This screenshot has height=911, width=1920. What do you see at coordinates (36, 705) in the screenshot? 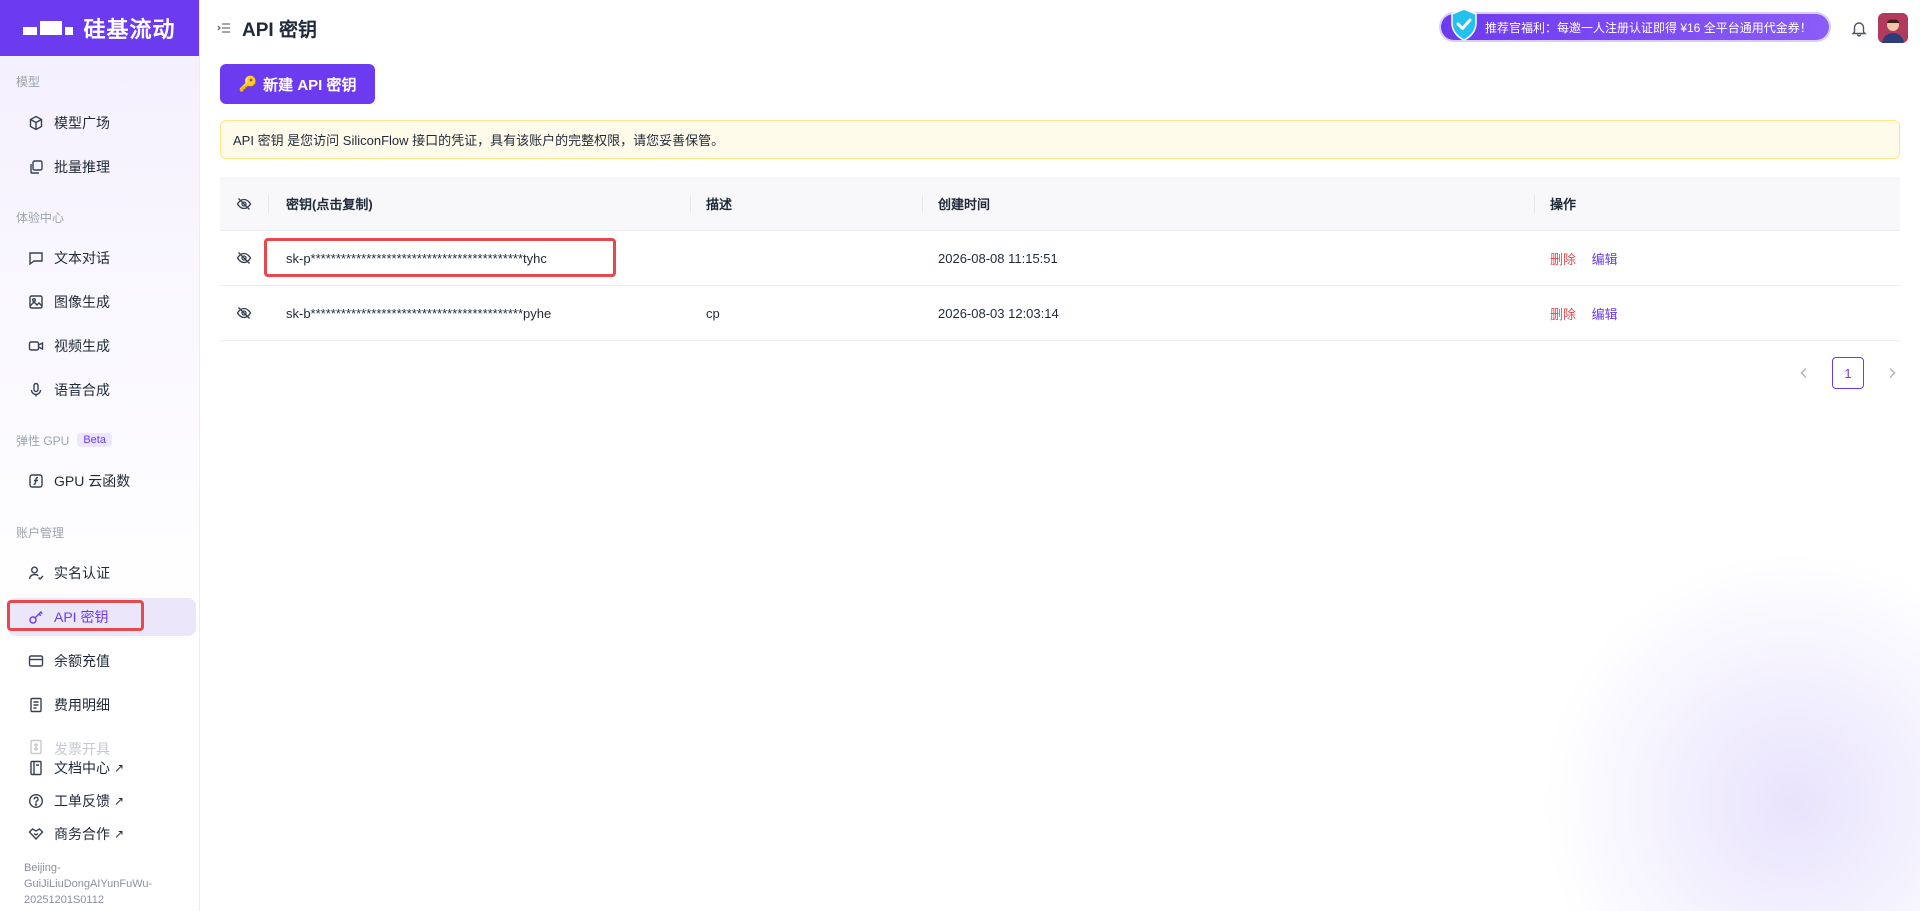
I see `receipt-icon` at bounding box center [36, 705].